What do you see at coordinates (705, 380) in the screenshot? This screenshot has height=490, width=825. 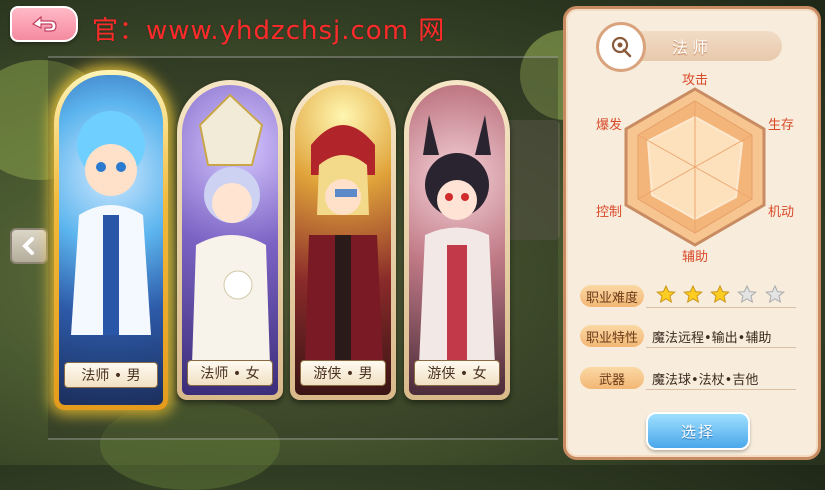 I see `weapon-value: 魔法球•法杖•吉他` at bounding box center [705, 380].